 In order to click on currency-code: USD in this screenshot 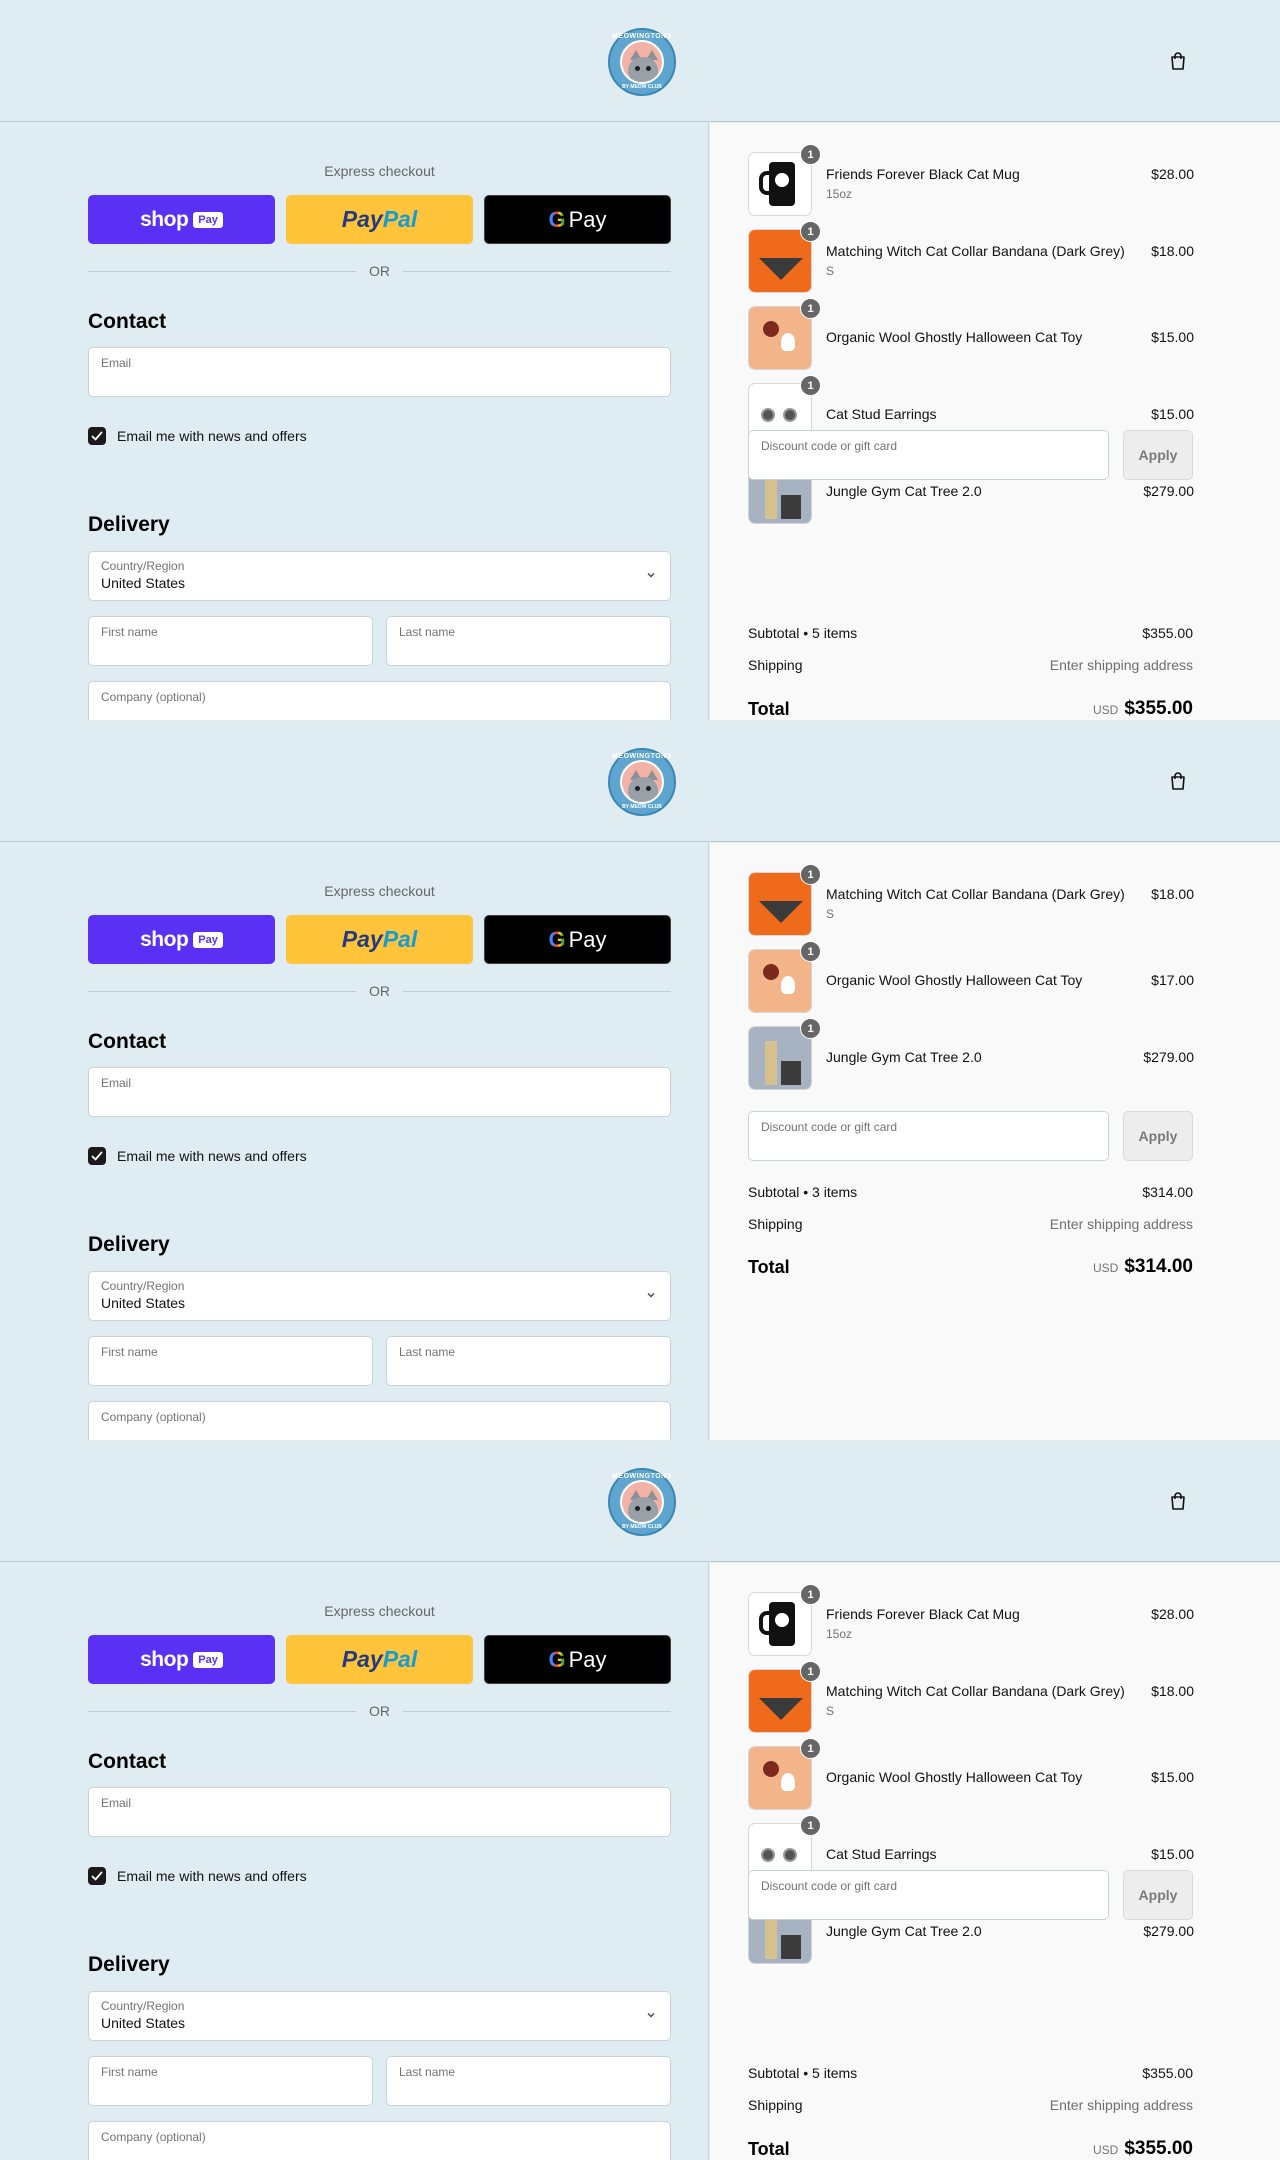, I will do `click(1105, 710)`.